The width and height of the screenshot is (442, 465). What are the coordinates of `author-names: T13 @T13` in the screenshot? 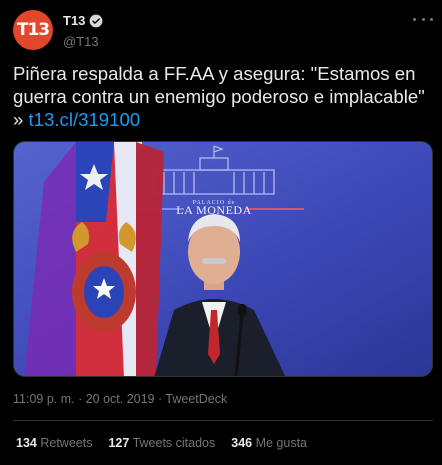 It's located at (83, 30).